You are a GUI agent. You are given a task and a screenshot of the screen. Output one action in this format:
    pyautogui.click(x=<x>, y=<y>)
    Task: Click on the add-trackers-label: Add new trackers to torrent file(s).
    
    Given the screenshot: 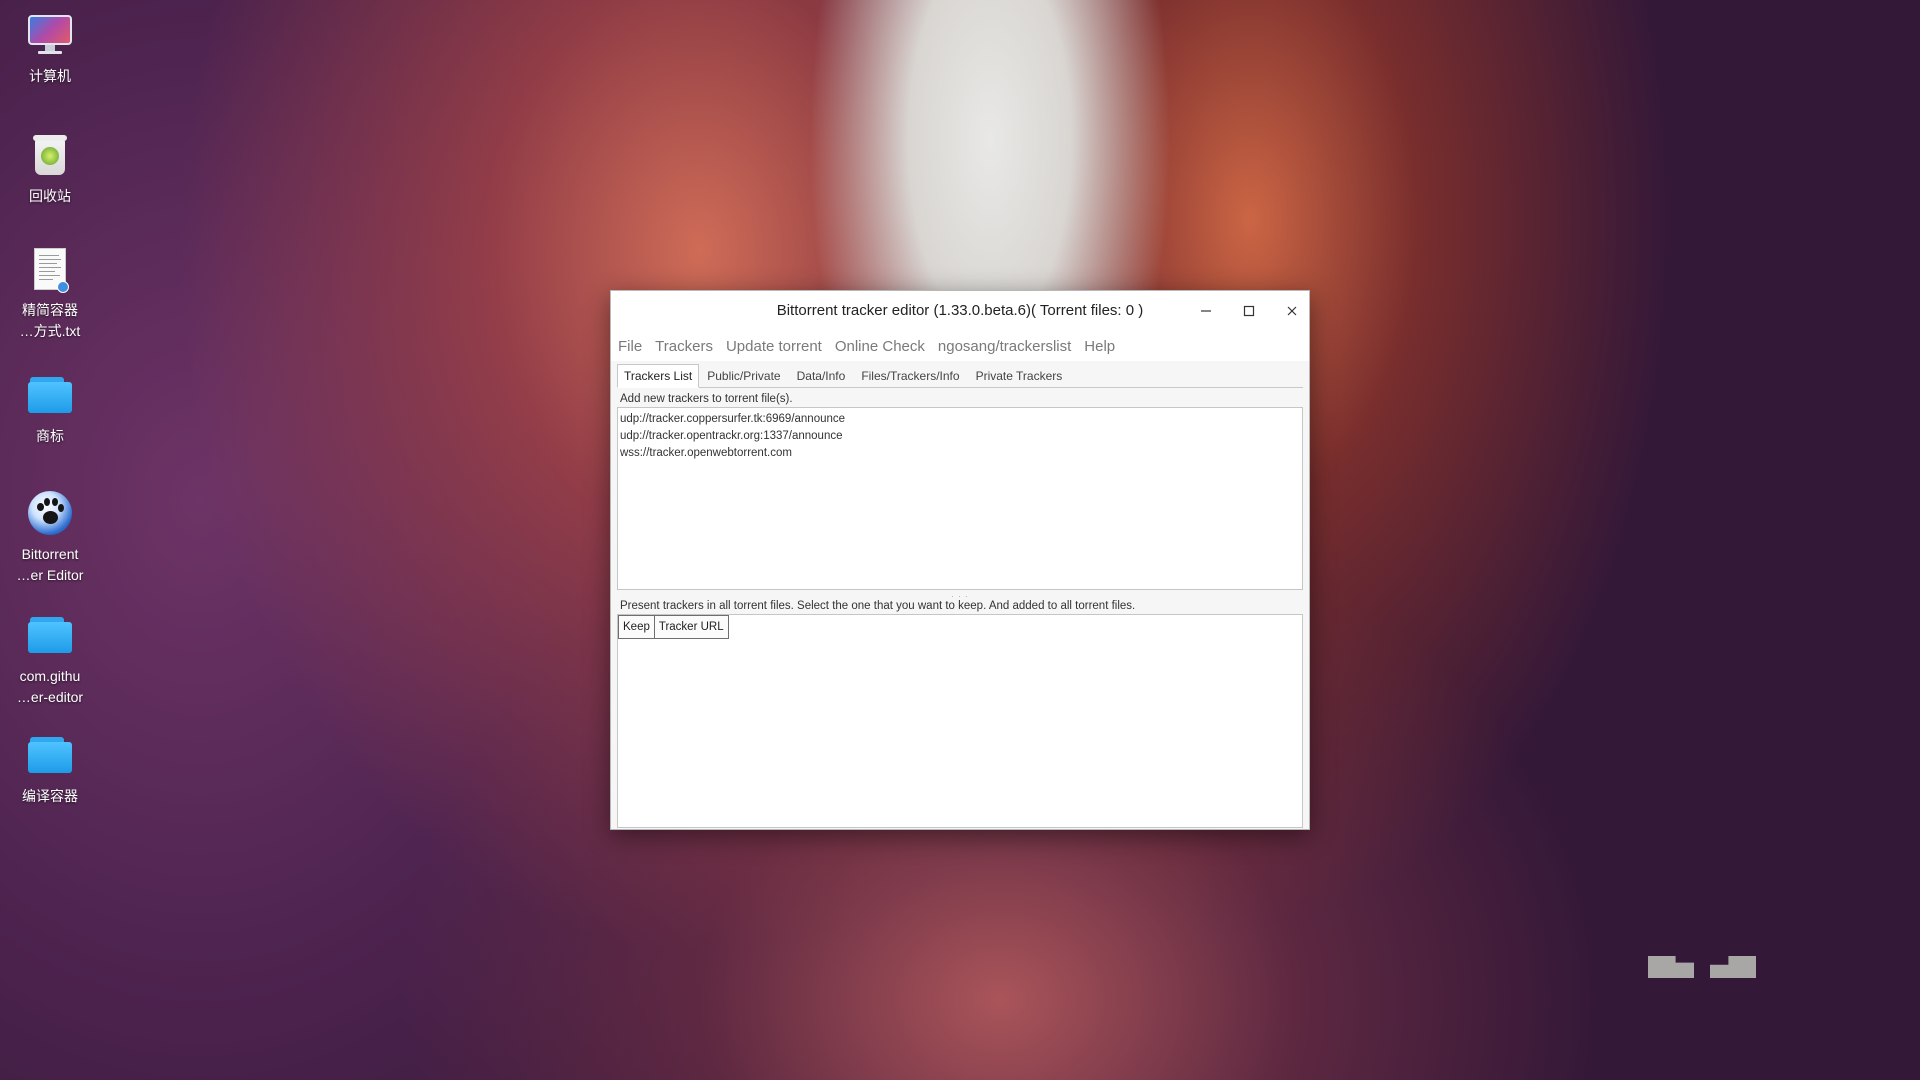 What is the action you would take?
    pyautogui.click(x=706, y=399)
    